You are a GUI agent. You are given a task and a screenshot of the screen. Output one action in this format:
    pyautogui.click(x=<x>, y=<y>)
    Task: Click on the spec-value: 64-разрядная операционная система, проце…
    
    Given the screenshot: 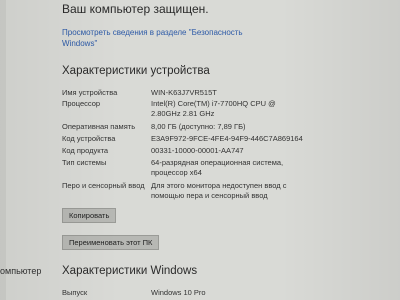 What is the action you would take?
    pyautogui.click(x=217, y=167)
    